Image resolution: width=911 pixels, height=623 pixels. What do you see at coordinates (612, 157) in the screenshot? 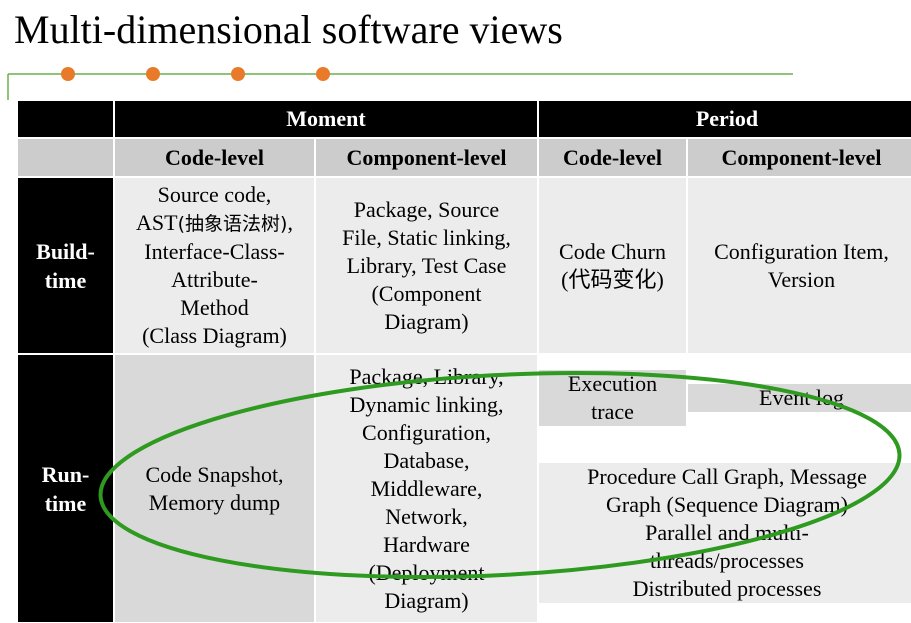
I see `subheader-period-code: Code-level` at bounding box center [612, 157].